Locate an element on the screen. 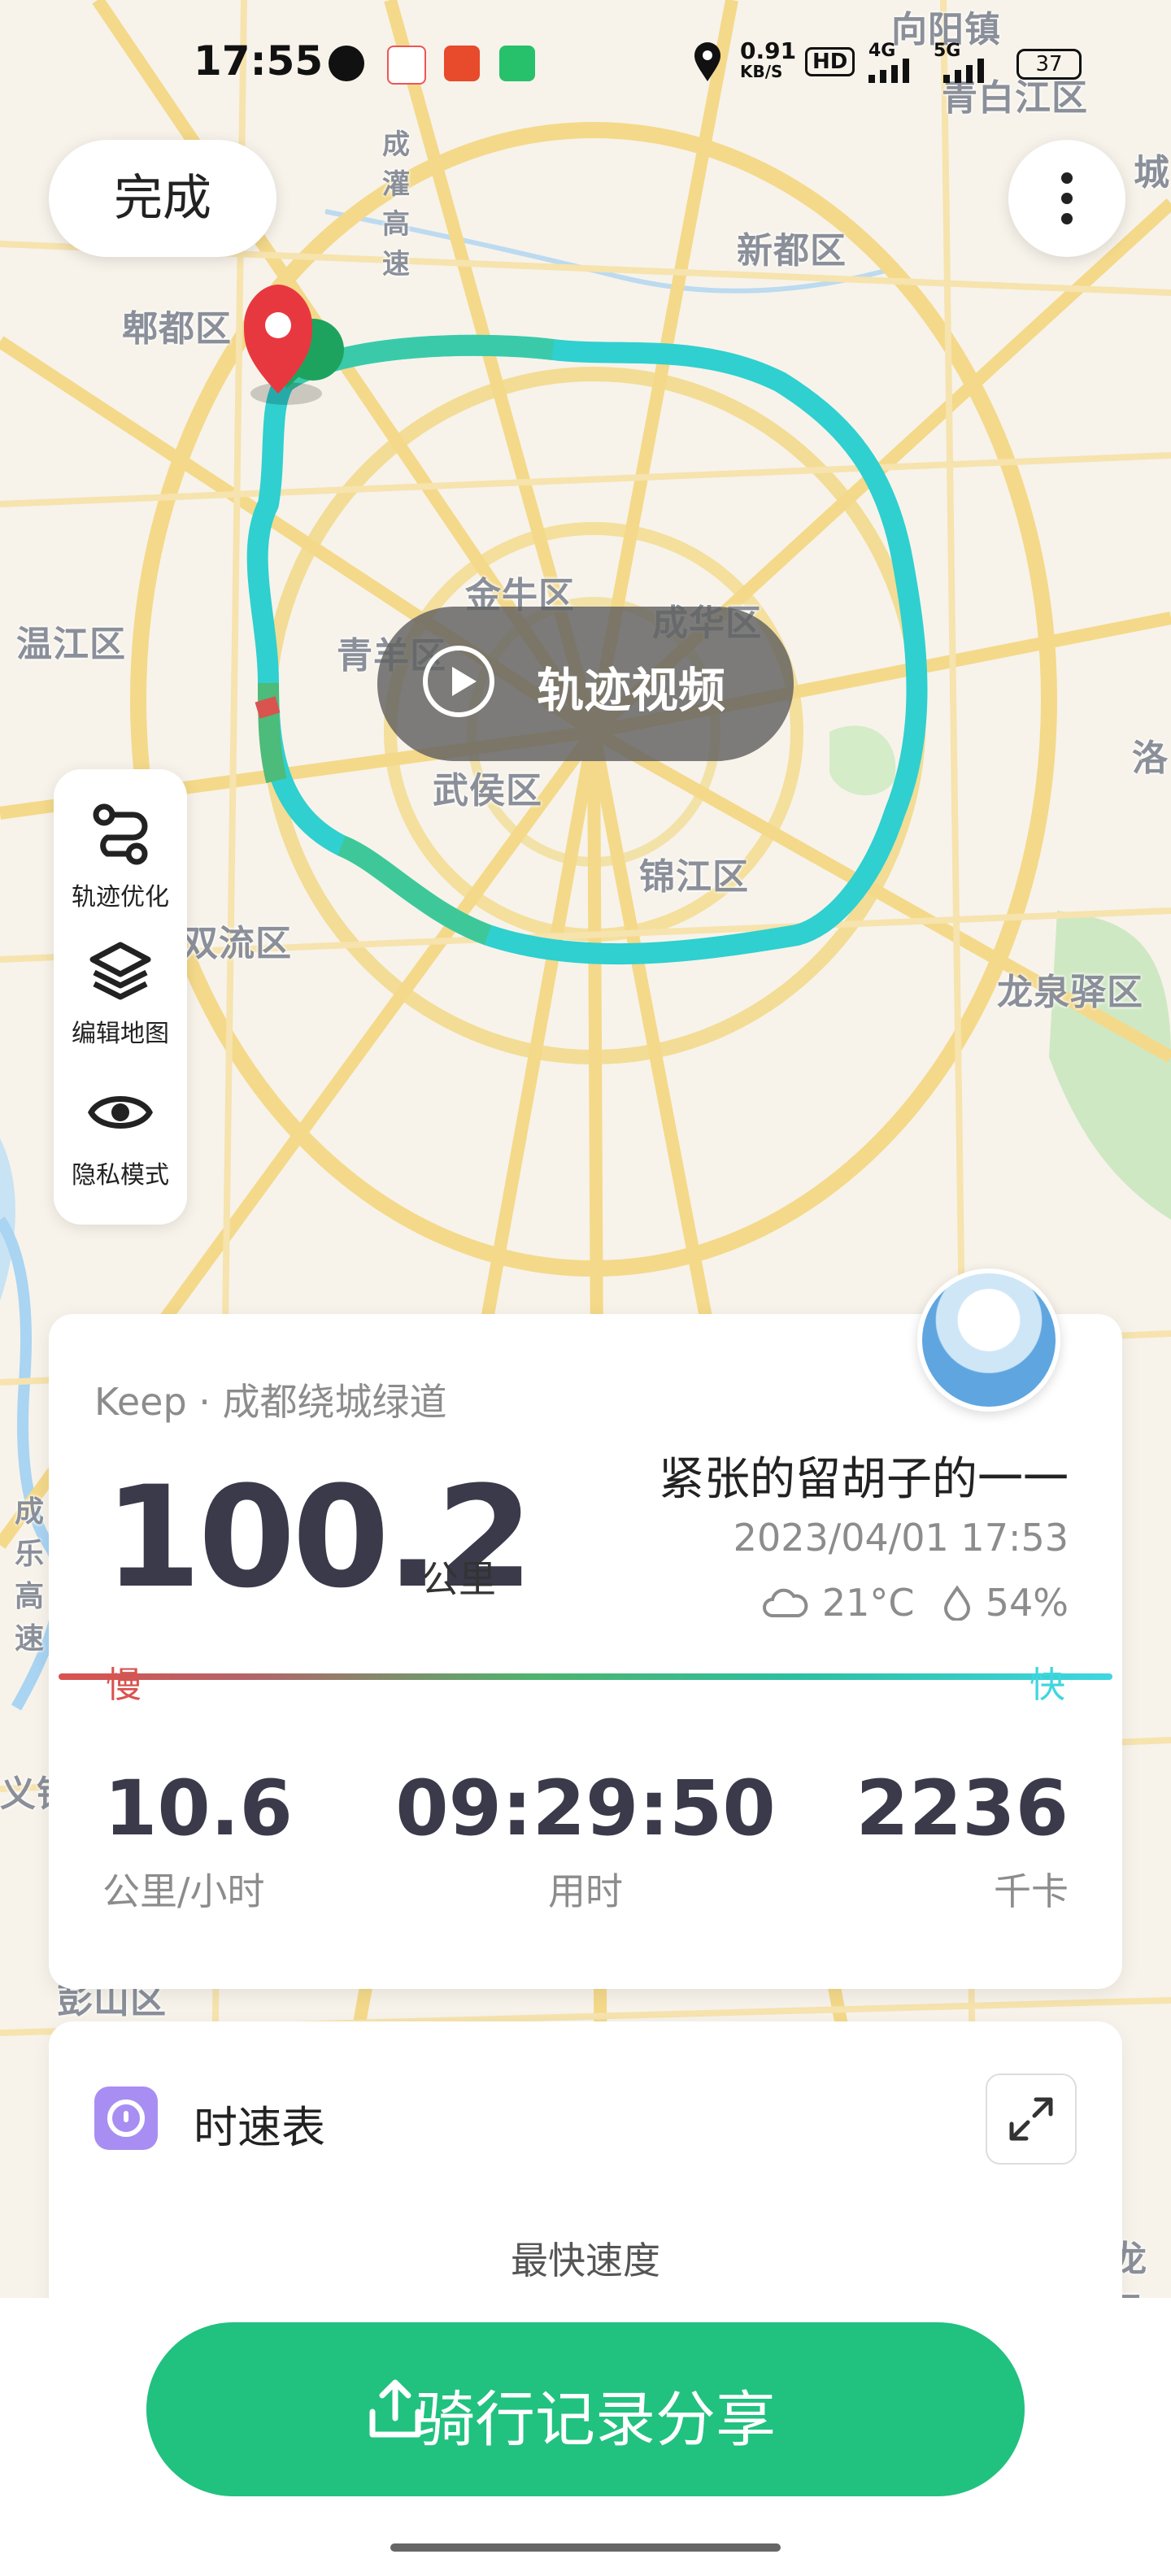 The image size is (1171, 2576). share-ride-label: 骑行记录分享 is located at coordinates (595, 2420).